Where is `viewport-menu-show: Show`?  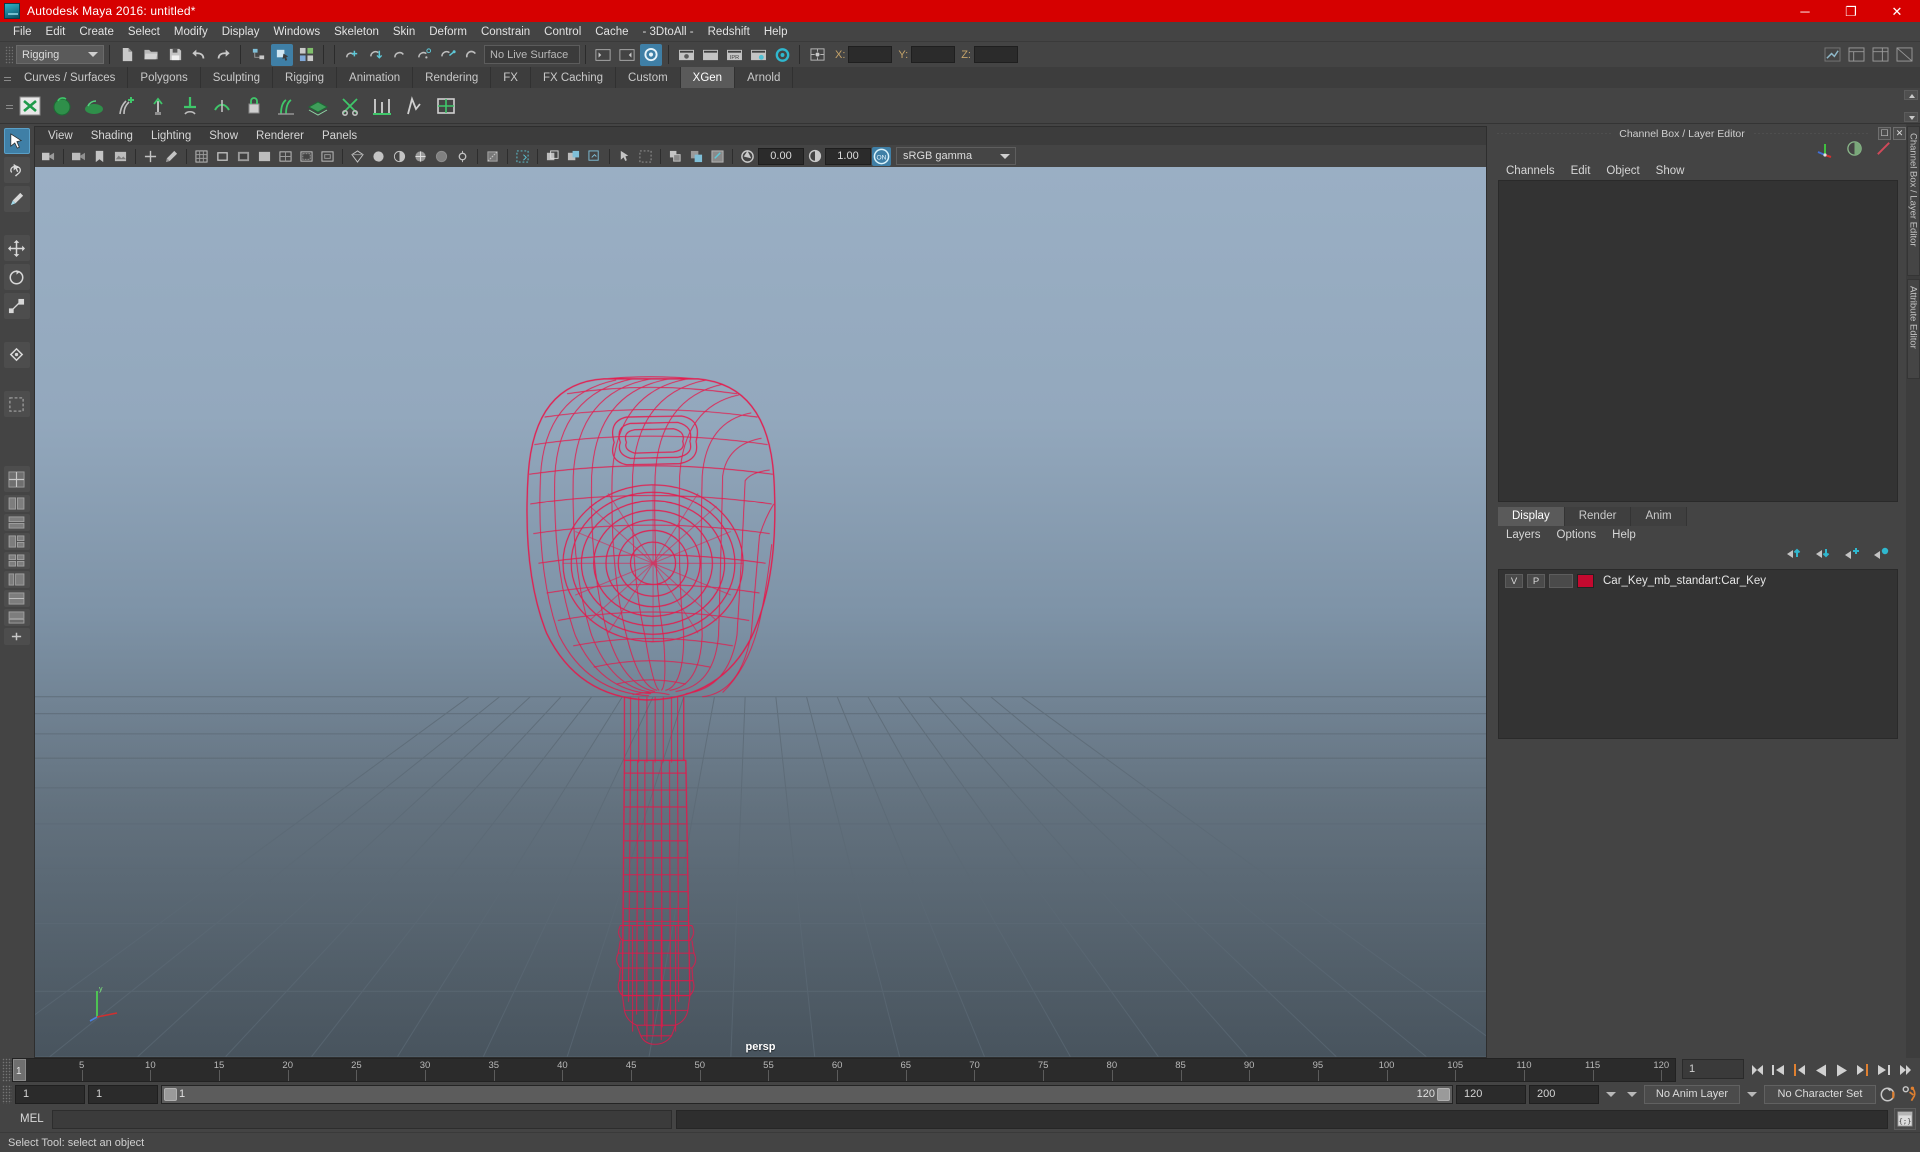
viewport-menu-show: Show is located at coordinates (223, 136).